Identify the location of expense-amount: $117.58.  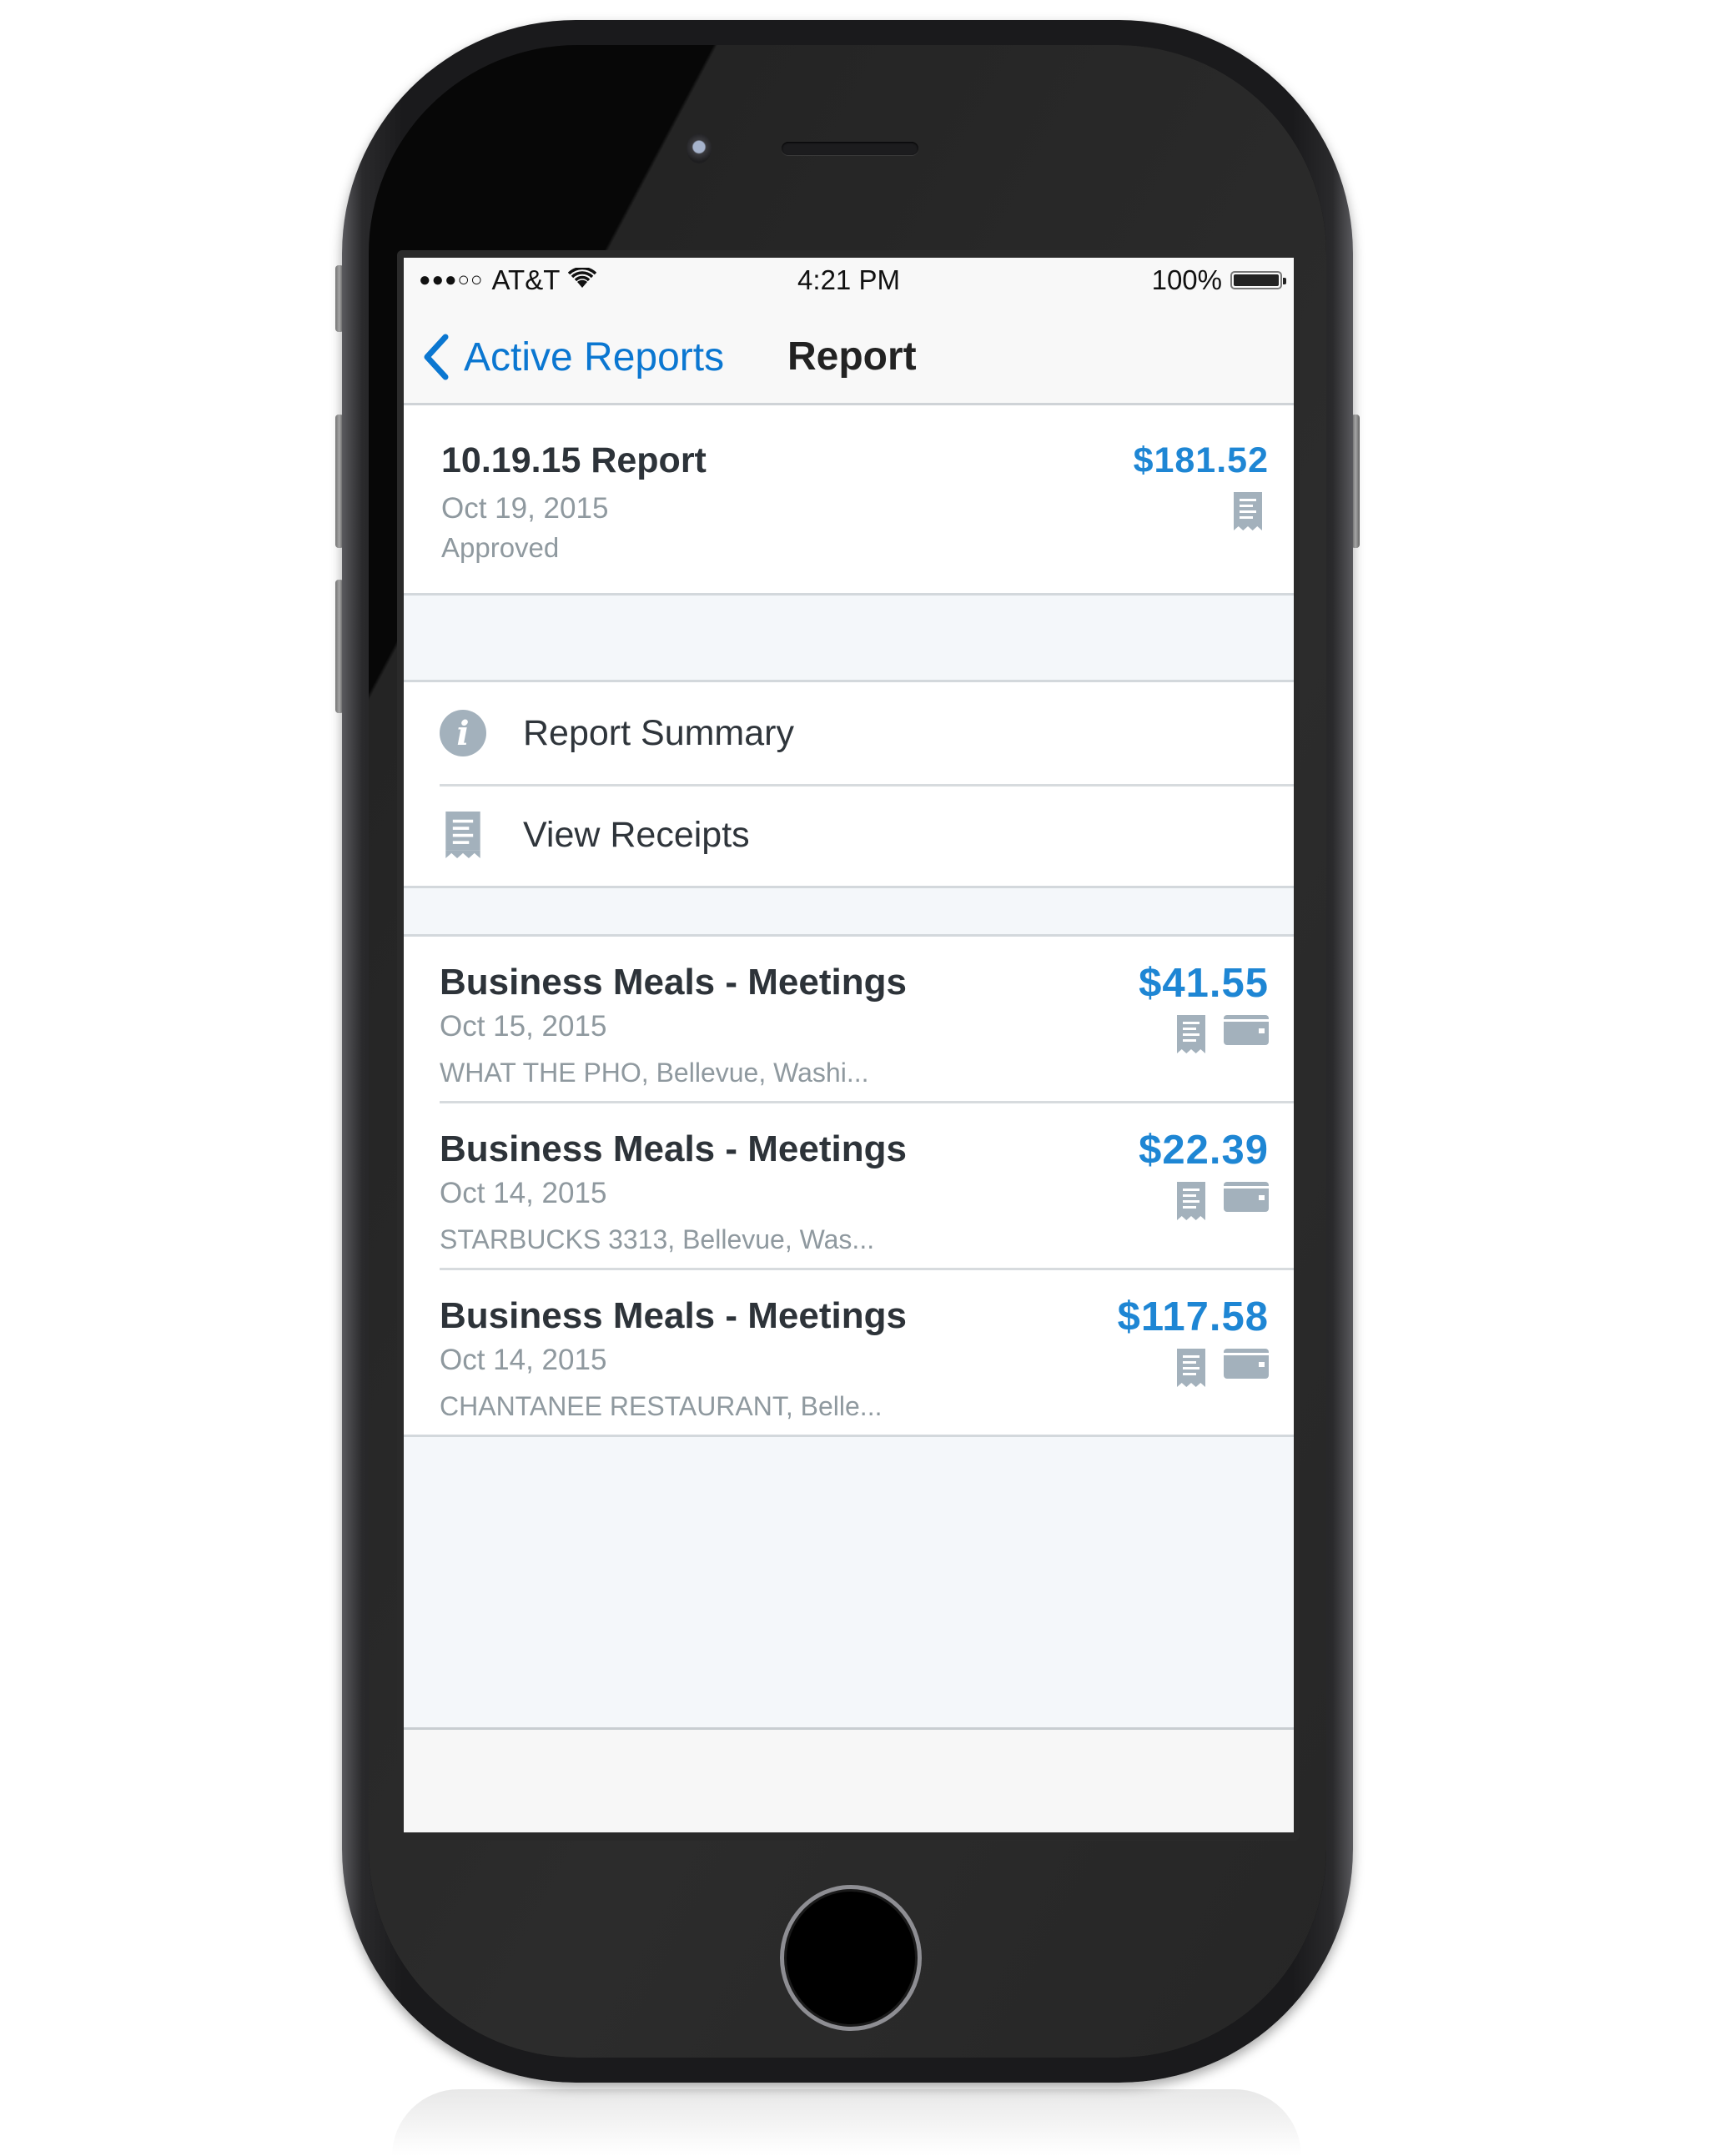
(1193, 1316).